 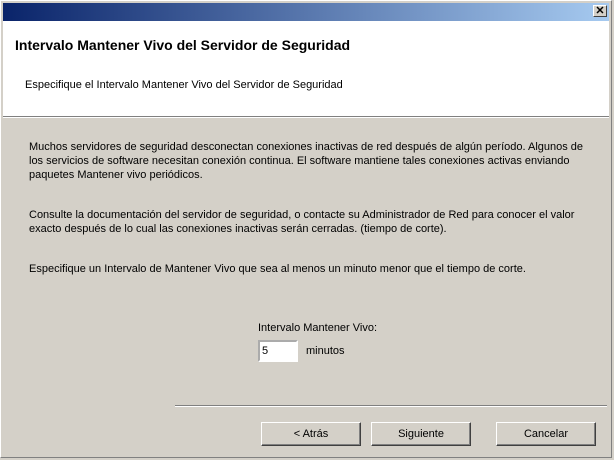 What do you see at coordinates (306, 117) in the screenshot?
I see `header-divider` at bounding box center [306, 117].